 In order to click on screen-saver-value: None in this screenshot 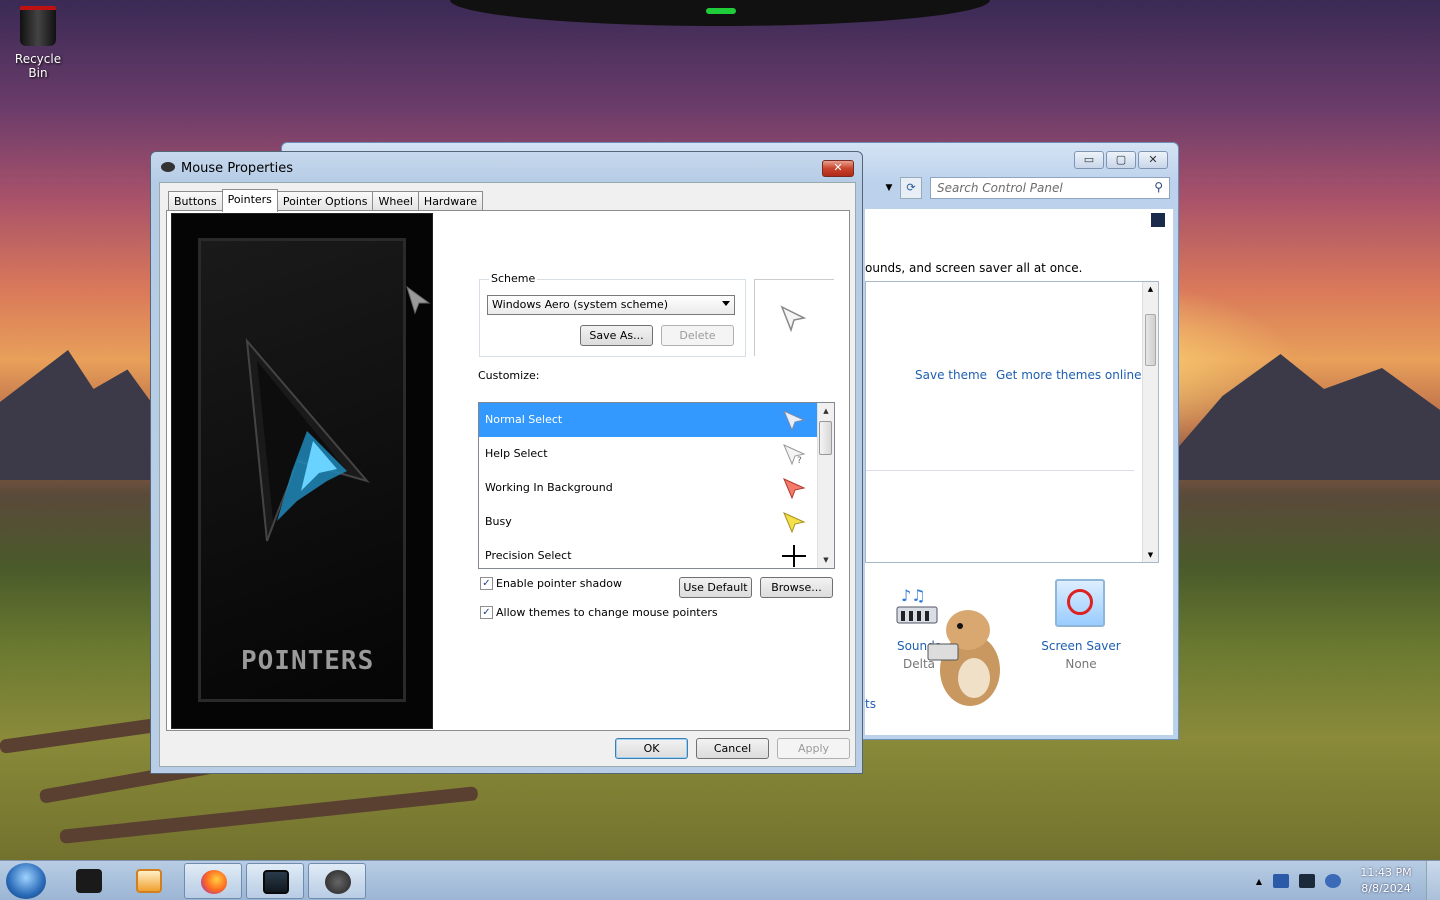, I will do `click(1081, 664)`.